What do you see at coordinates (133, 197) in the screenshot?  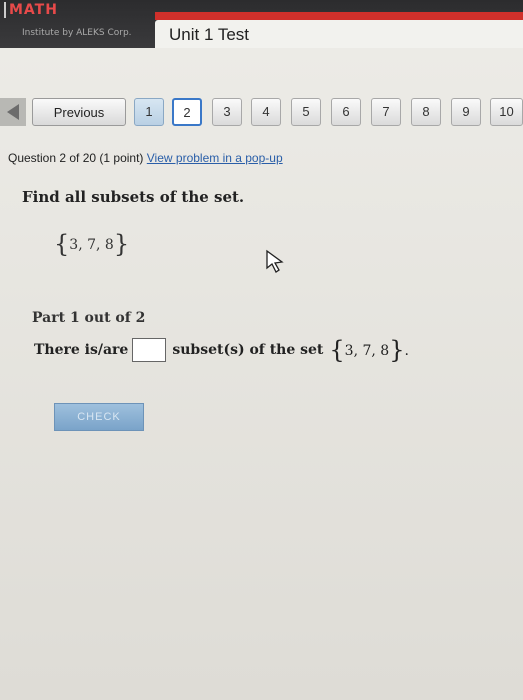 I see `question-instruction: Find all subsets of the set.` at bounding box center [133, 197].